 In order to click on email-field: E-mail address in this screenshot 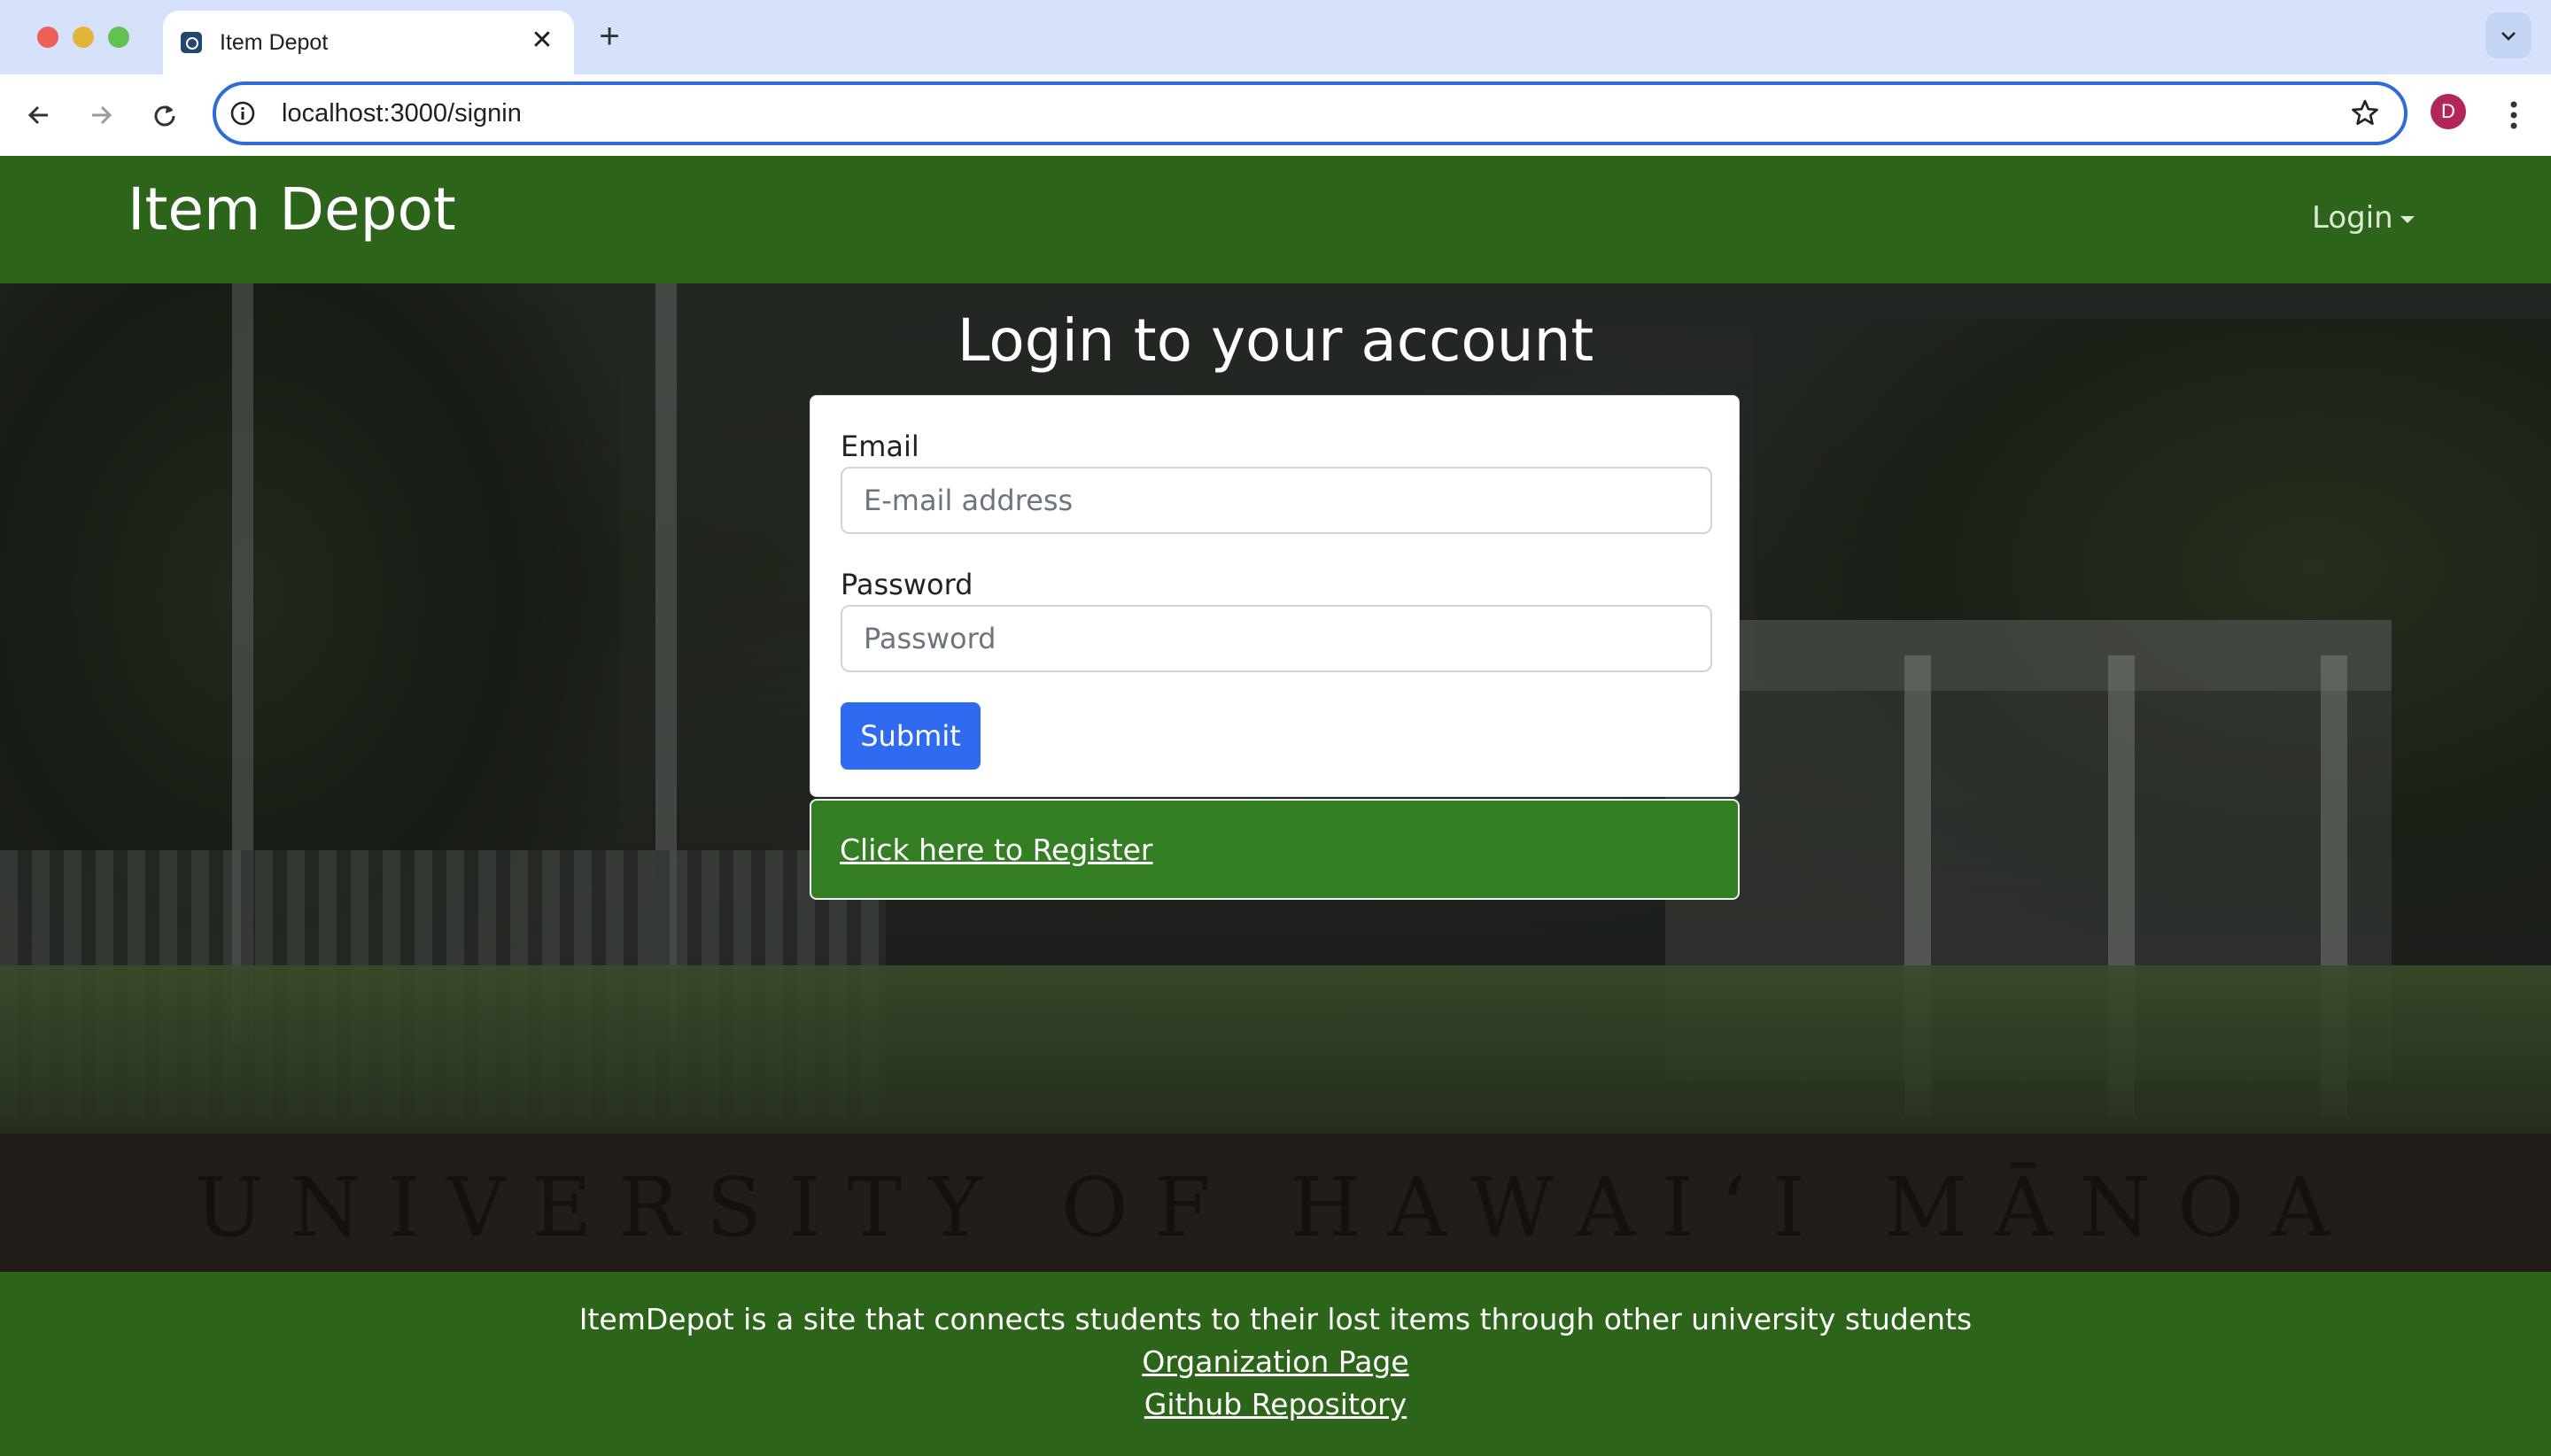, I will do `click(1277, 500)`.